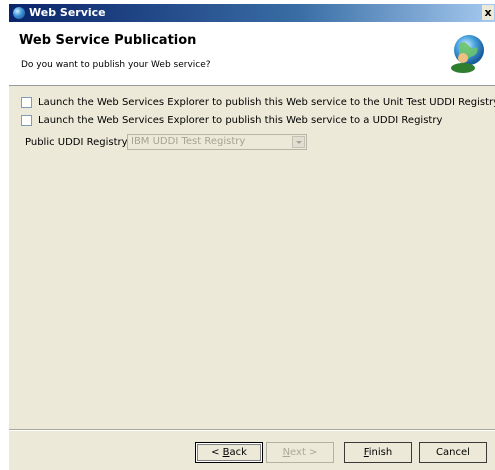 Image resolution: width=495 pixels, height=470 pixels. Describe the element at coordinates (229, 452) in the screenshot. I see `back-button: < Back` at that location.